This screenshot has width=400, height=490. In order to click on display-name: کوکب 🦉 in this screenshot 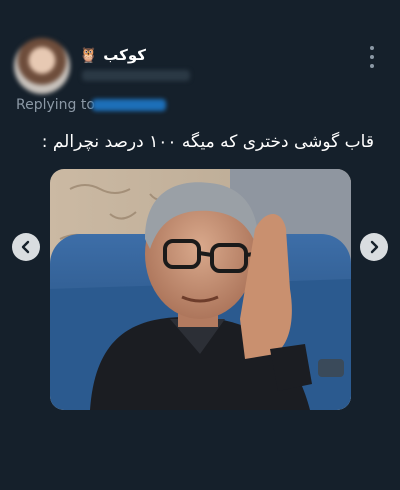, I will do `click(112, 55)`.